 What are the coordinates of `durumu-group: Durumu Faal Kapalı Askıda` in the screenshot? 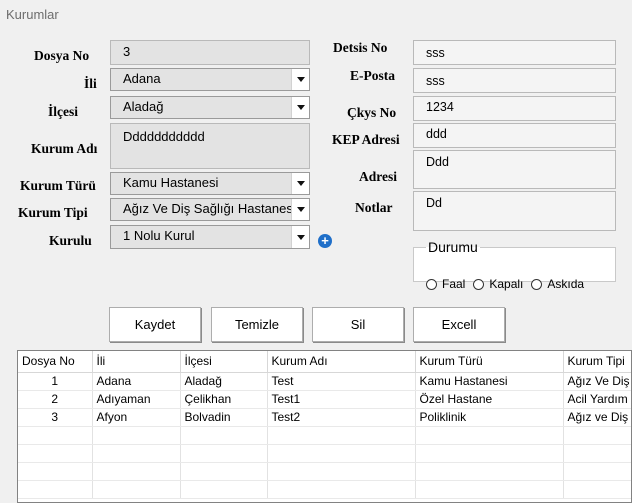 It's located at (514, 265).